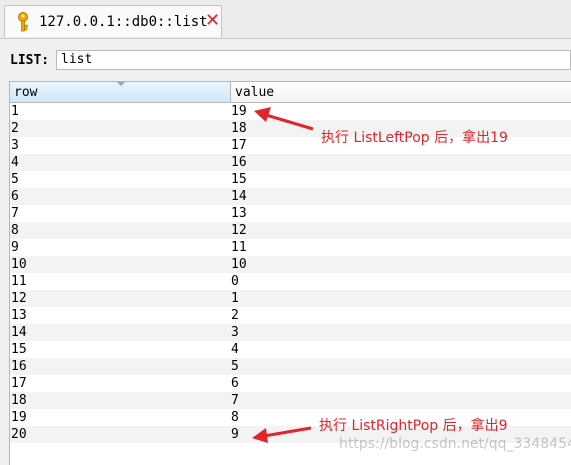 This screenshot has height=465, width=571. What do you see at coordinates (15, 230) in the screenshot?
I see `row-index-cell: 8` at bounding box center [15, 230].